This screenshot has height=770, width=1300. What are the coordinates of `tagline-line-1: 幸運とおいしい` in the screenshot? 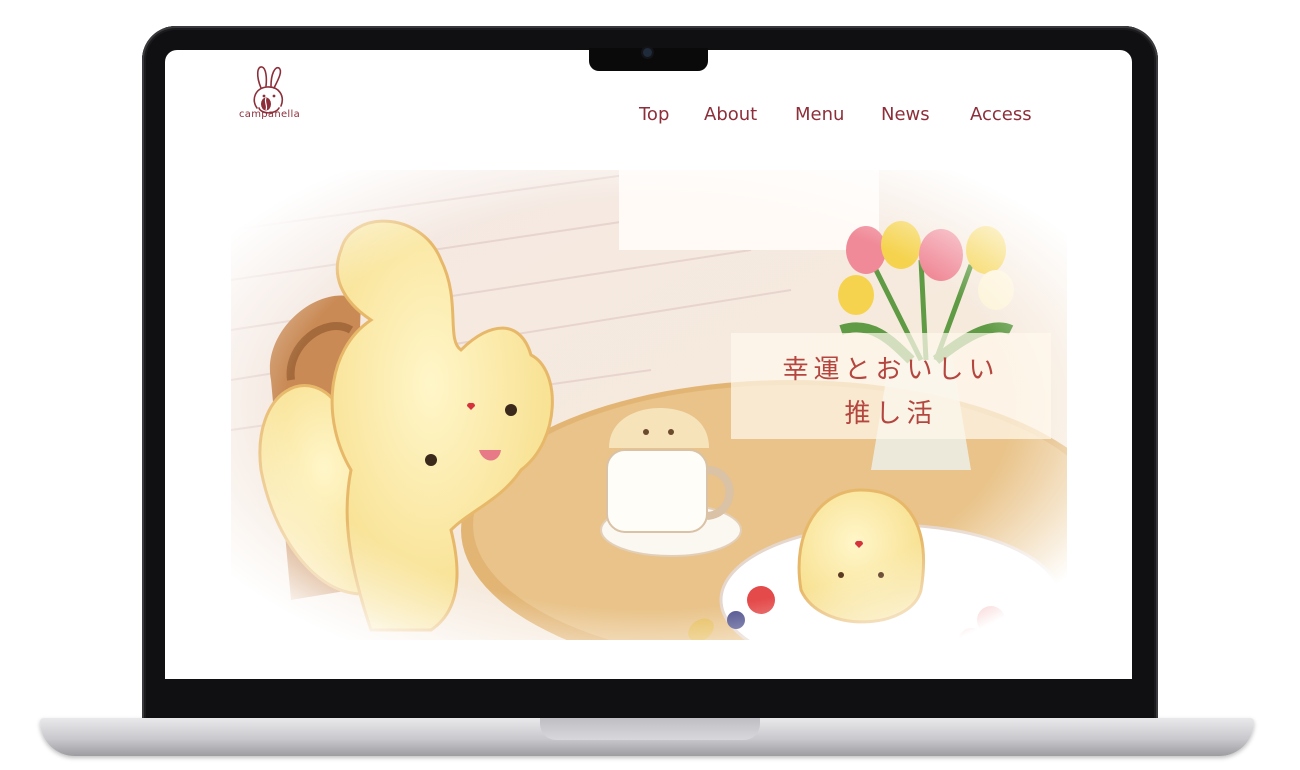 It's located at (891, 370).